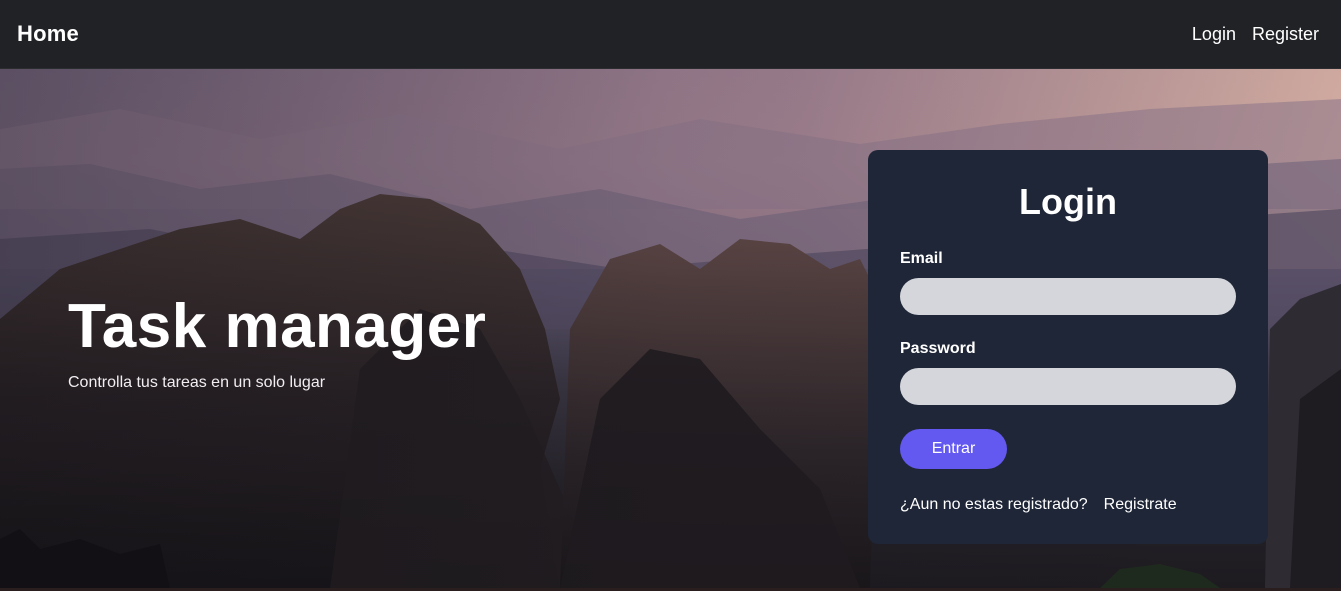  Describe the element at coordinates (48, 34) in the screenshot. I see `home-link: Home` at that location.